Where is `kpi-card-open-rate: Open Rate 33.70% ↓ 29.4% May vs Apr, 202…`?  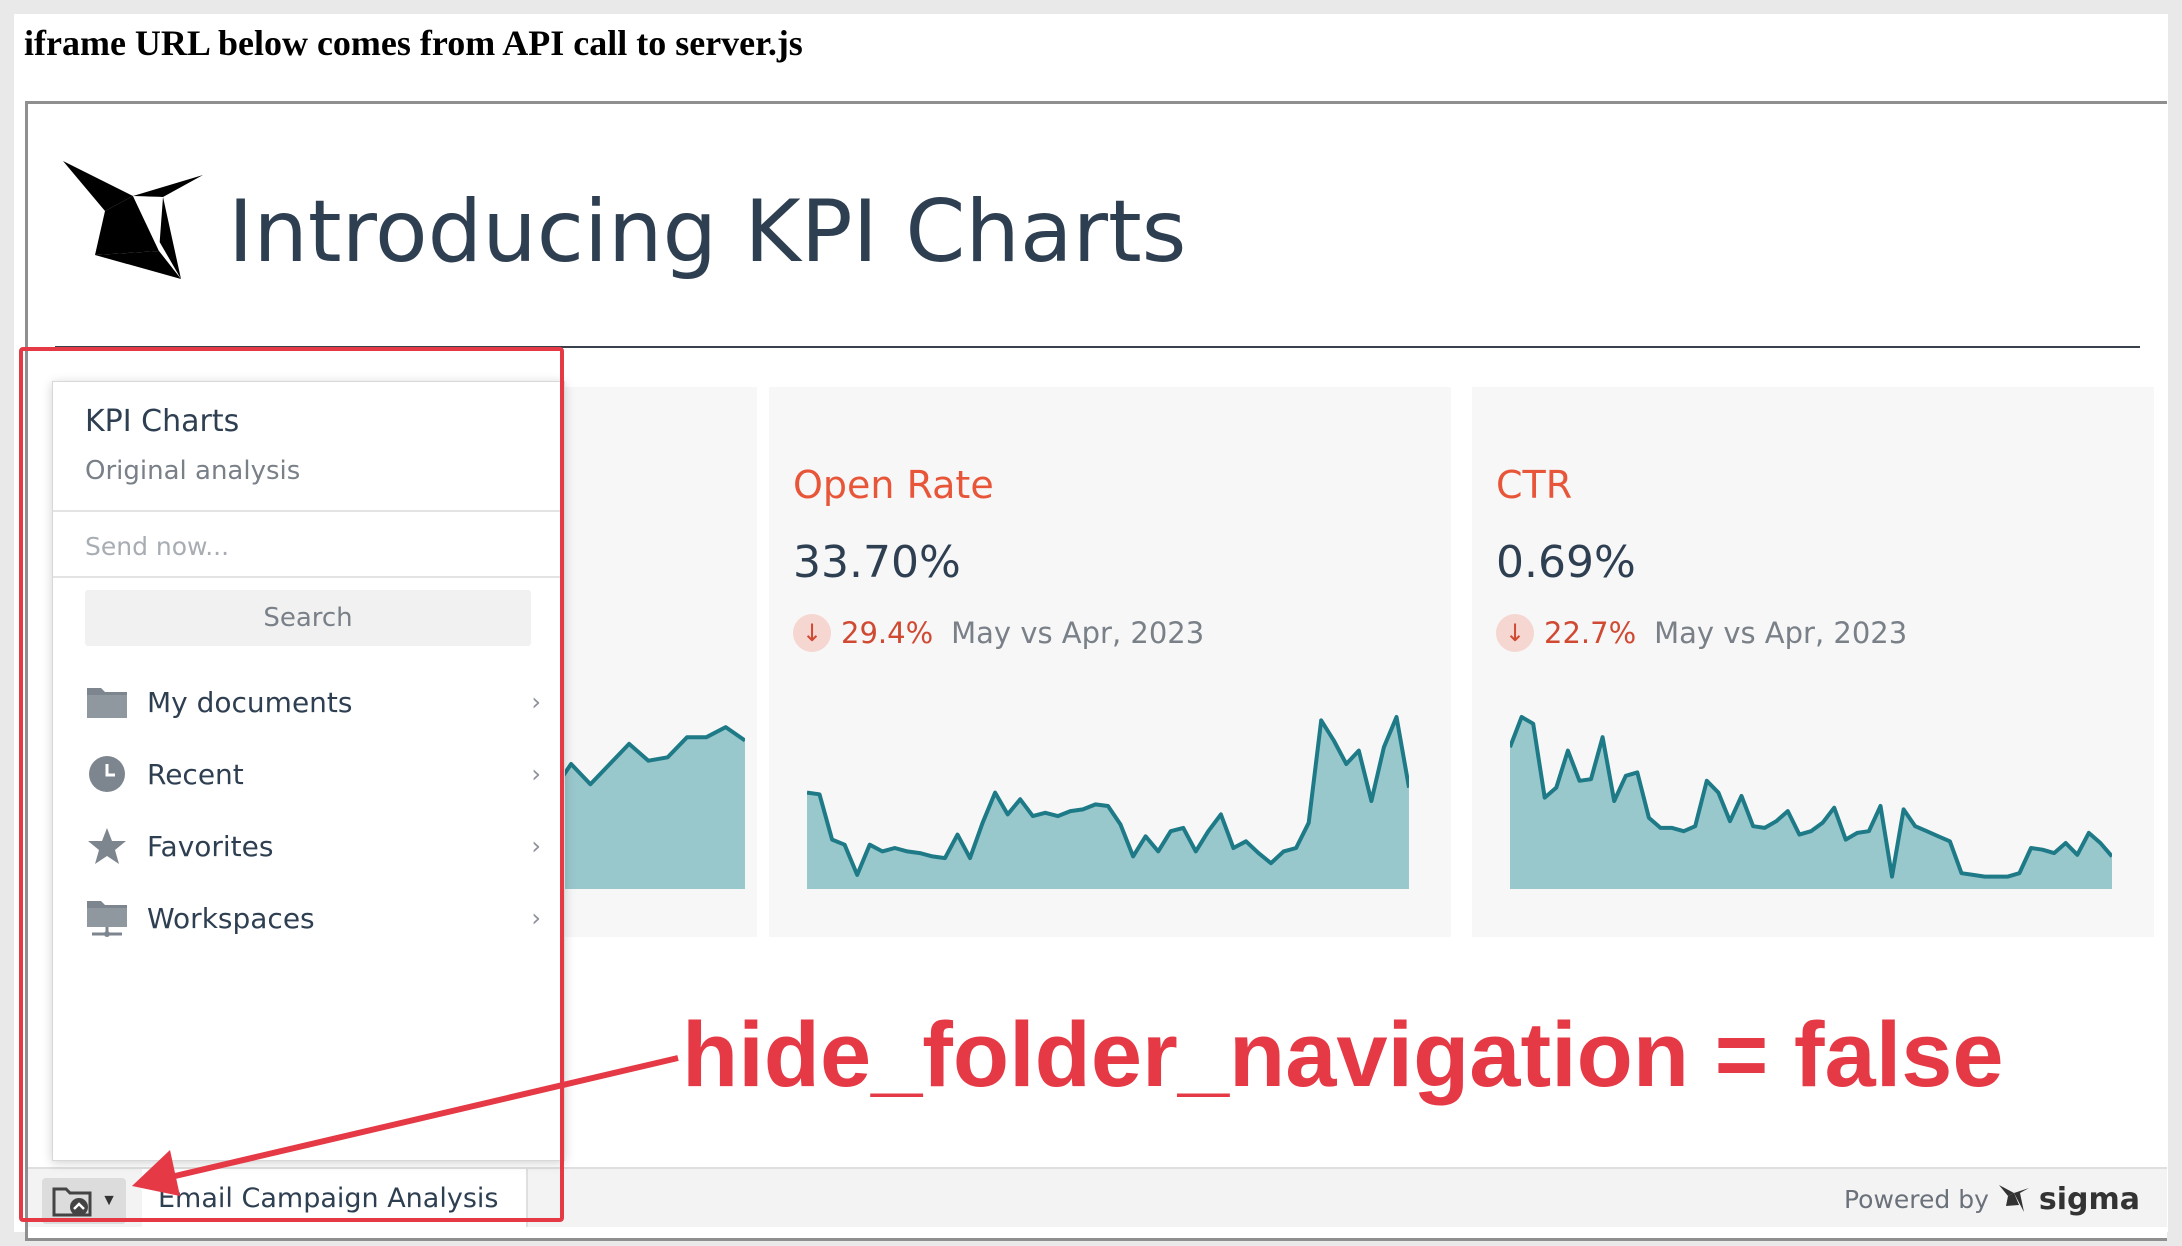 kpi-card-open-rate: Open Rate 33.70% ↓ 29.4% May vs Apr, 202… is located at coordinates (1110, 662).